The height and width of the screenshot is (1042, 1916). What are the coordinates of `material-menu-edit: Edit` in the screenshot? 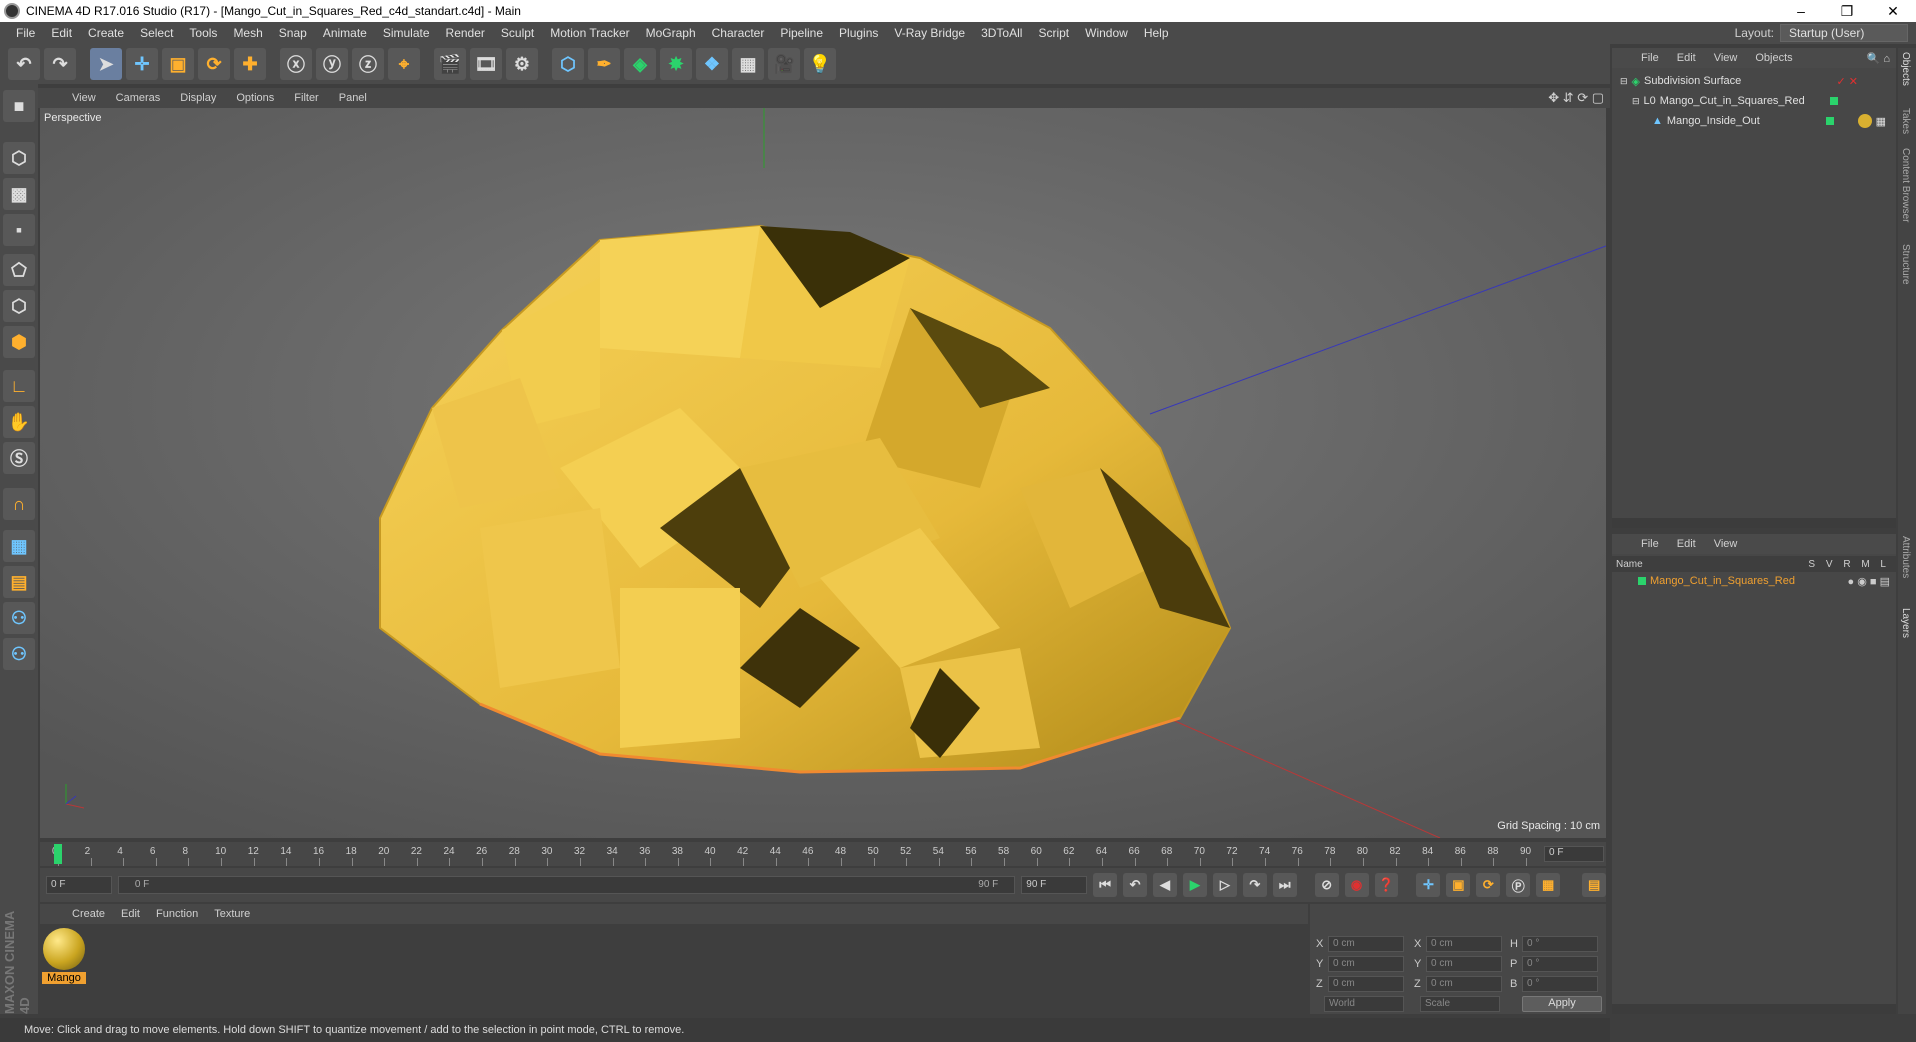 It's located at (130, 914).